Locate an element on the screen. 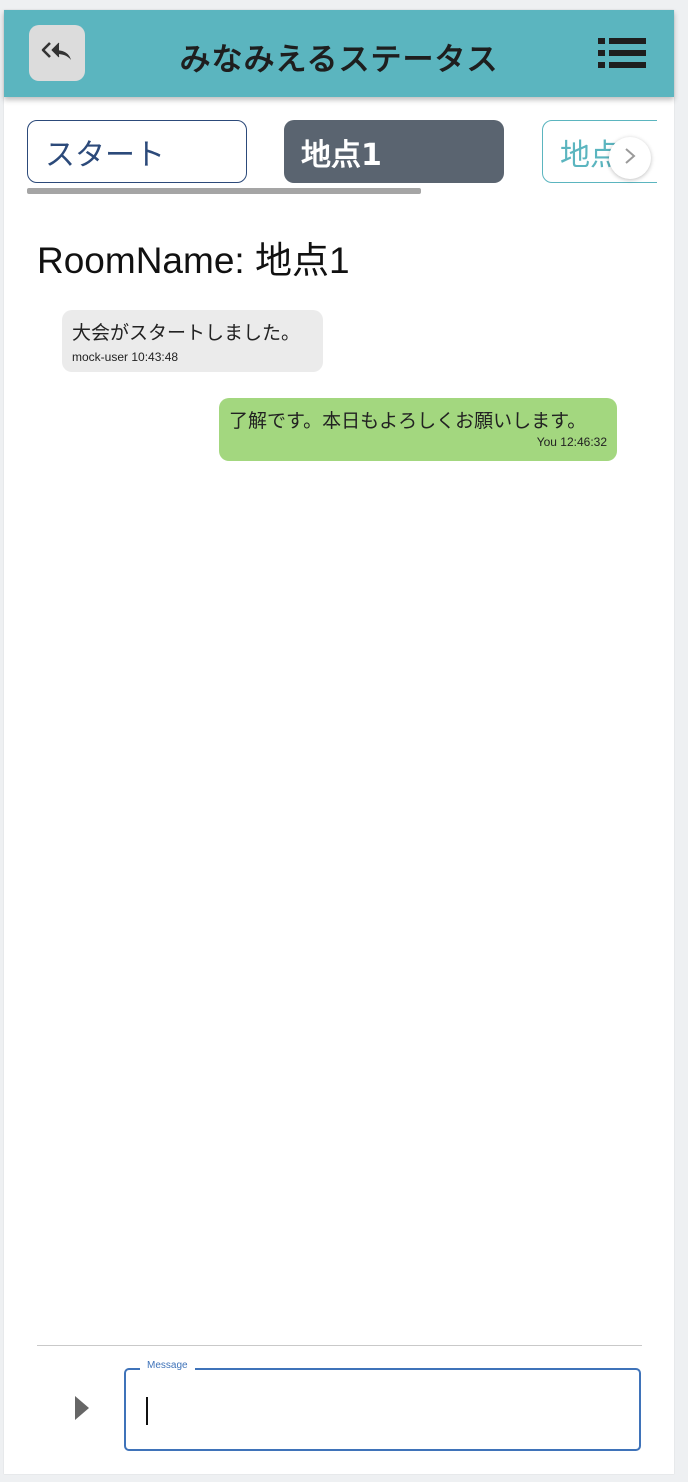 The height and width of the screenshot is (1482, 688). tabs-scrollbar is located at coordinates (224, 191).